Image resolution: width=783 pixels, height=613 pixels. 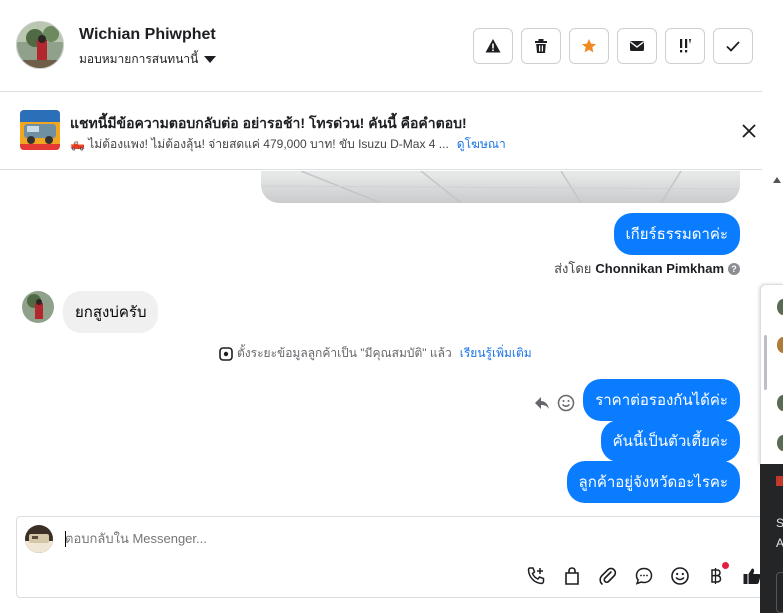 I want to click on ad-thumbnail, so click(x=40, y=130).